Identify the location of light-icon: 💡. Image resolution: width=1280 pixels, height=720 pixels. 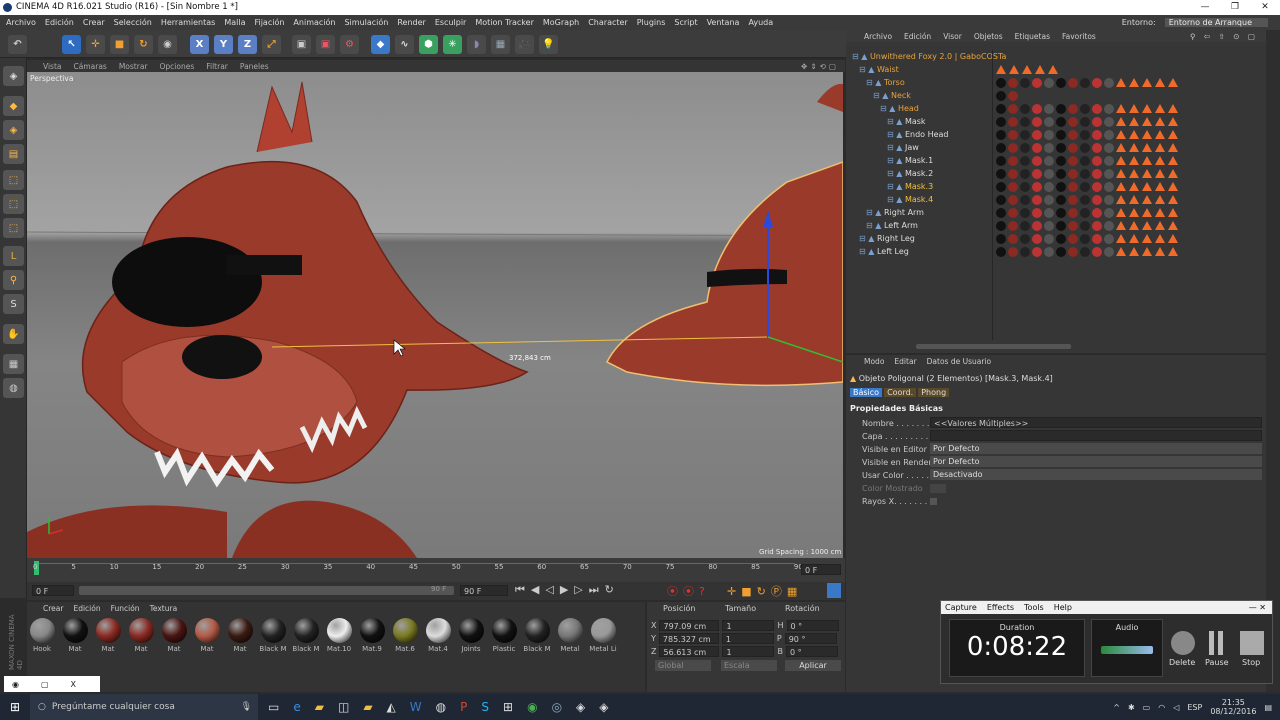
(548, 44).